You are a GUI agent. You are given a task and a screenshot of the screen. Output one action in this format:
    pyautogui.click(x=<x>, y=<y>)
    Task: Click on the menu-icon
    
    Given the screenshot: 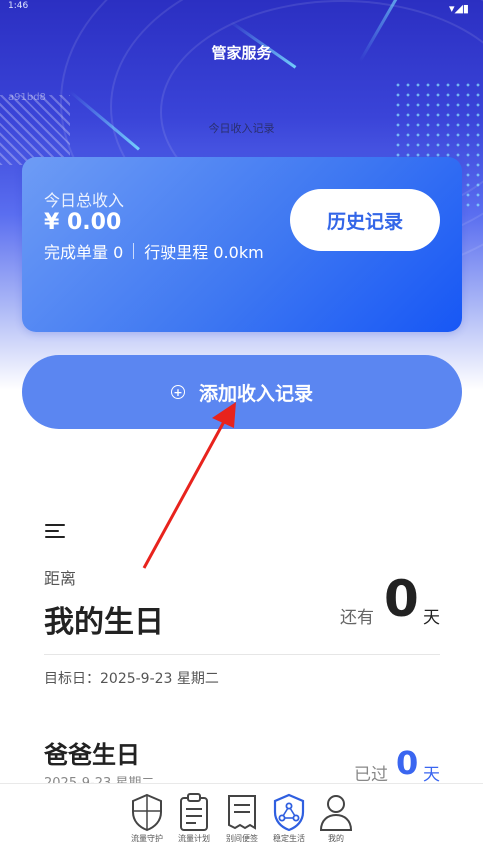 What is the action you would take?
    pyautogui.click(x=55, y=532)
    